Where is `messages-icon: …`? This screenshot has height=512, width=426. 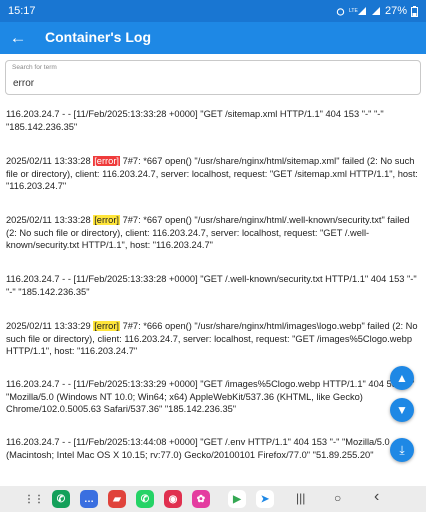 messages-icon: … is located at coordinates (89, 499).